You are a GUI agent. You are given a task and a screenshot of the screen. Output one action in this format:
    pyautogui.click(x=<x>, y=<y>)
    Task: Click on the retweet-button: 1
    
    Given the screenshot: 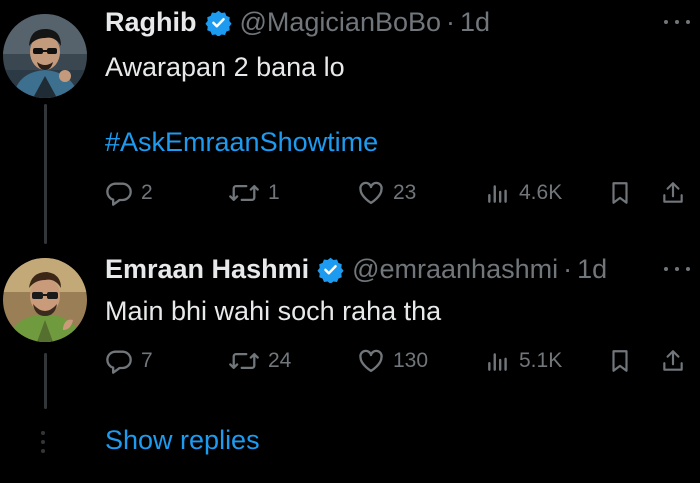 What is the action you would take?
    pyautogui.click(x=254, y=193)
    